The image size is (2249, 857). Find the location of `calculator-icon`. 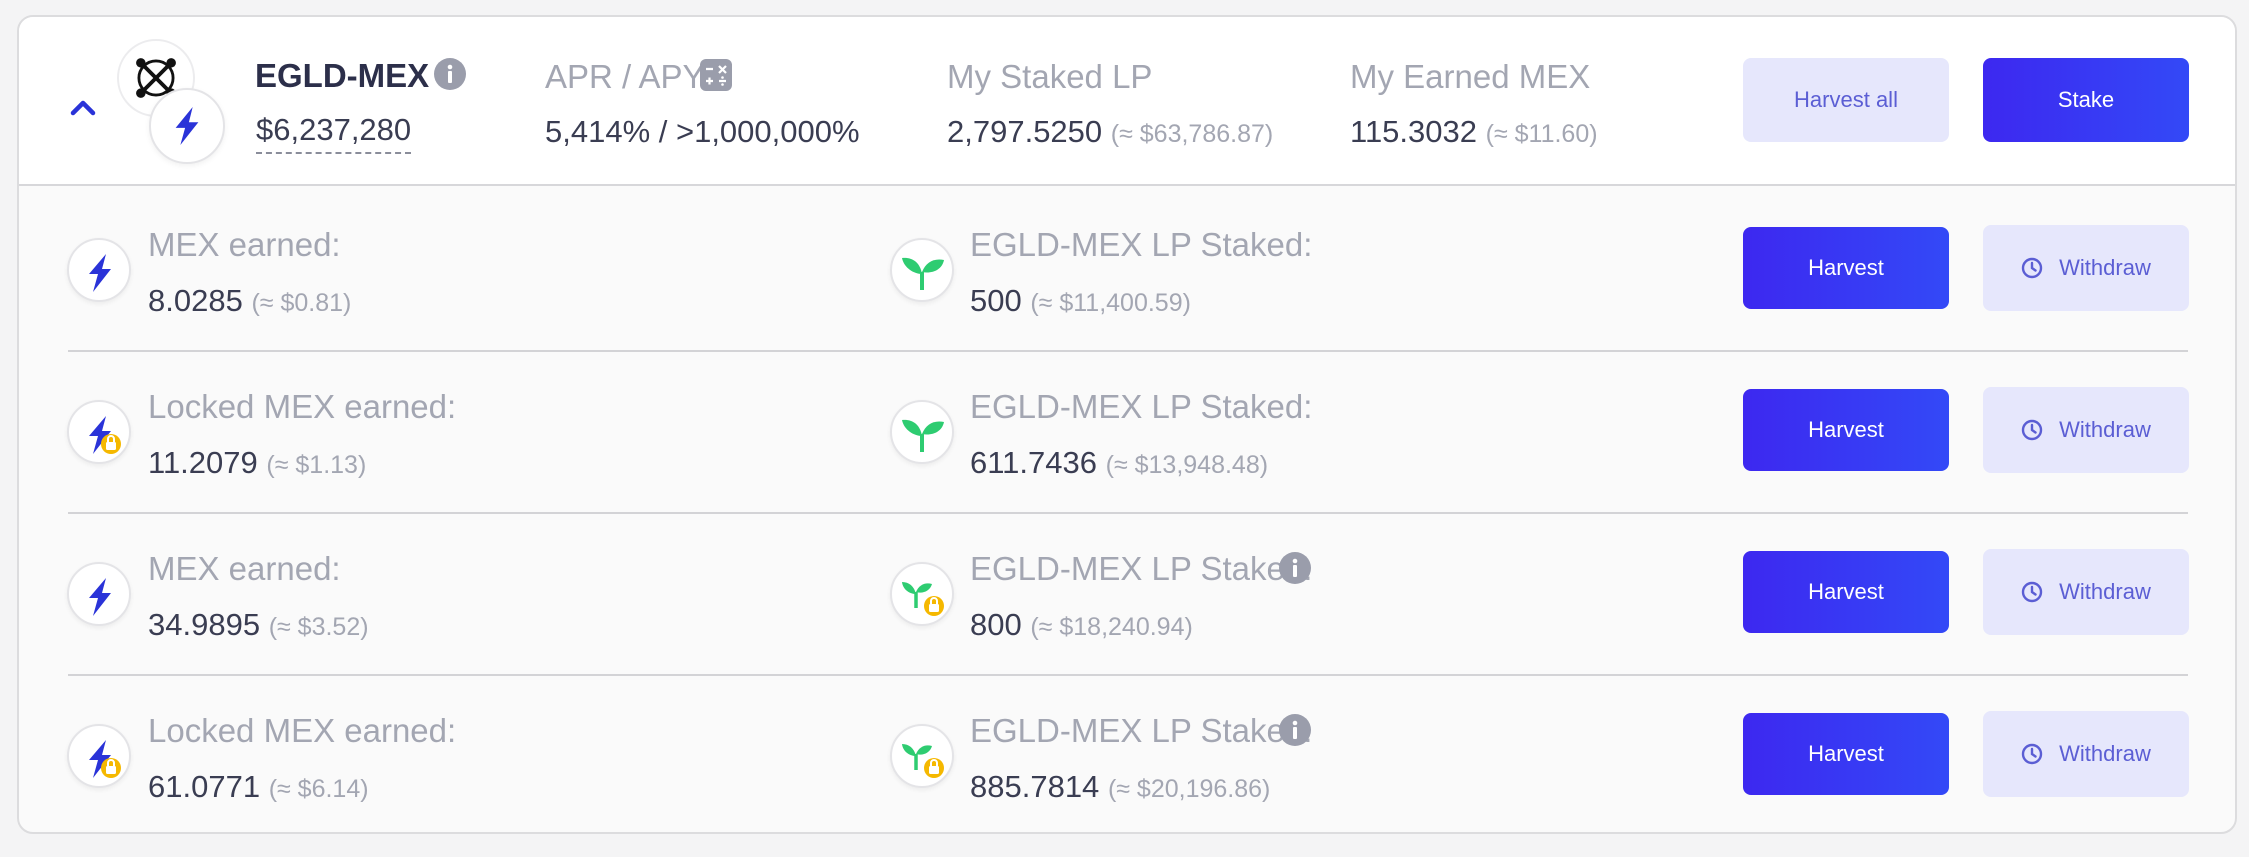

calculator-icon is located at coordinates (716, 75).